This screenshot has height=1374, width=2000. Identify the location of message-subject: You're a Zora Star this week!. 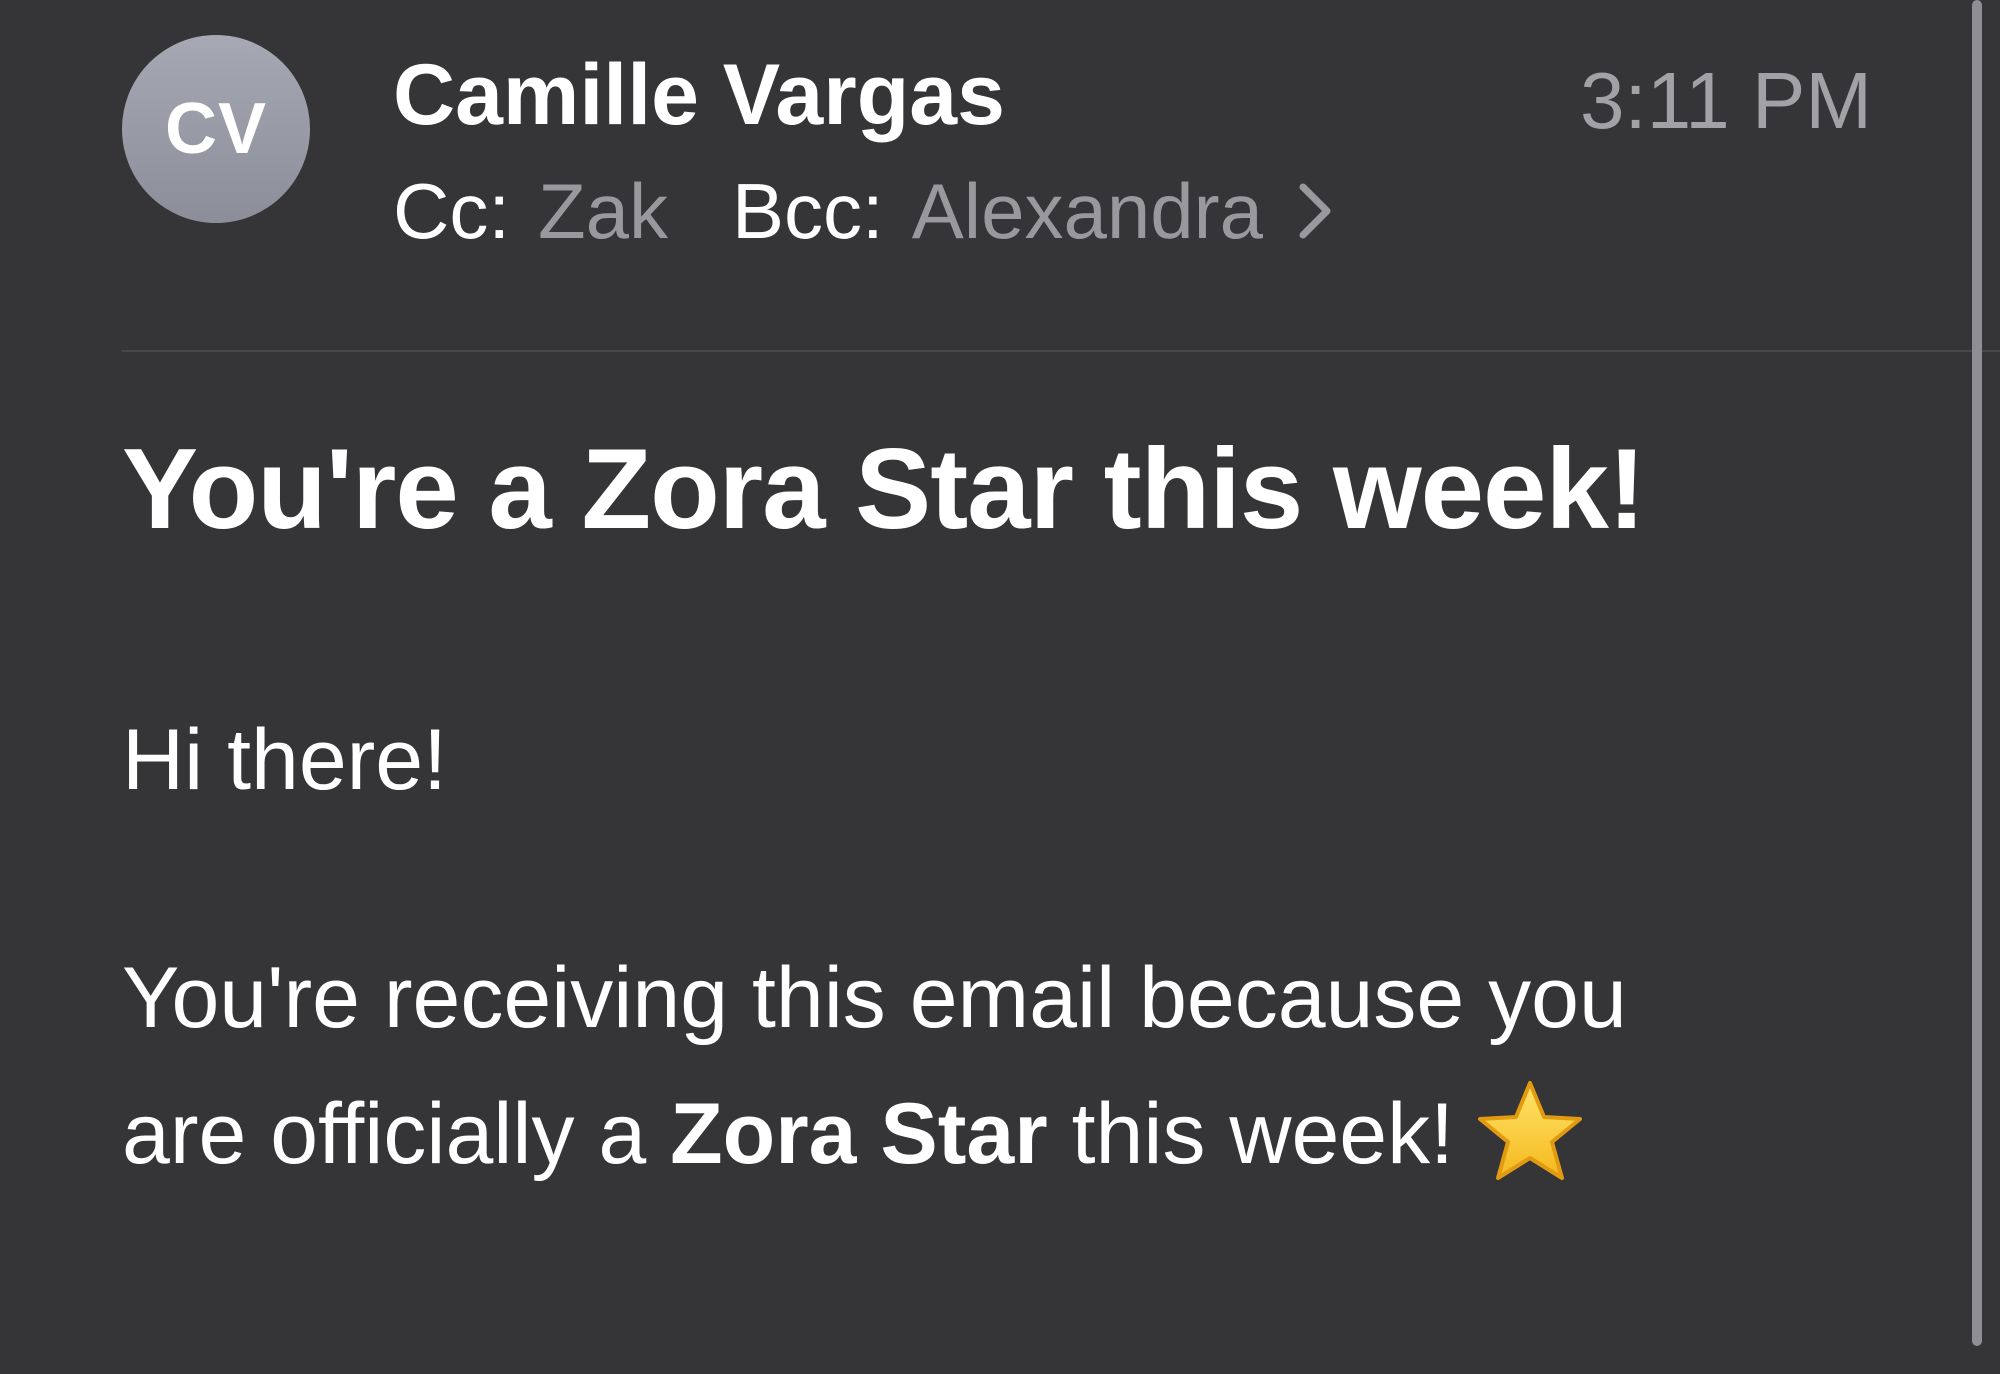
(884, 489).